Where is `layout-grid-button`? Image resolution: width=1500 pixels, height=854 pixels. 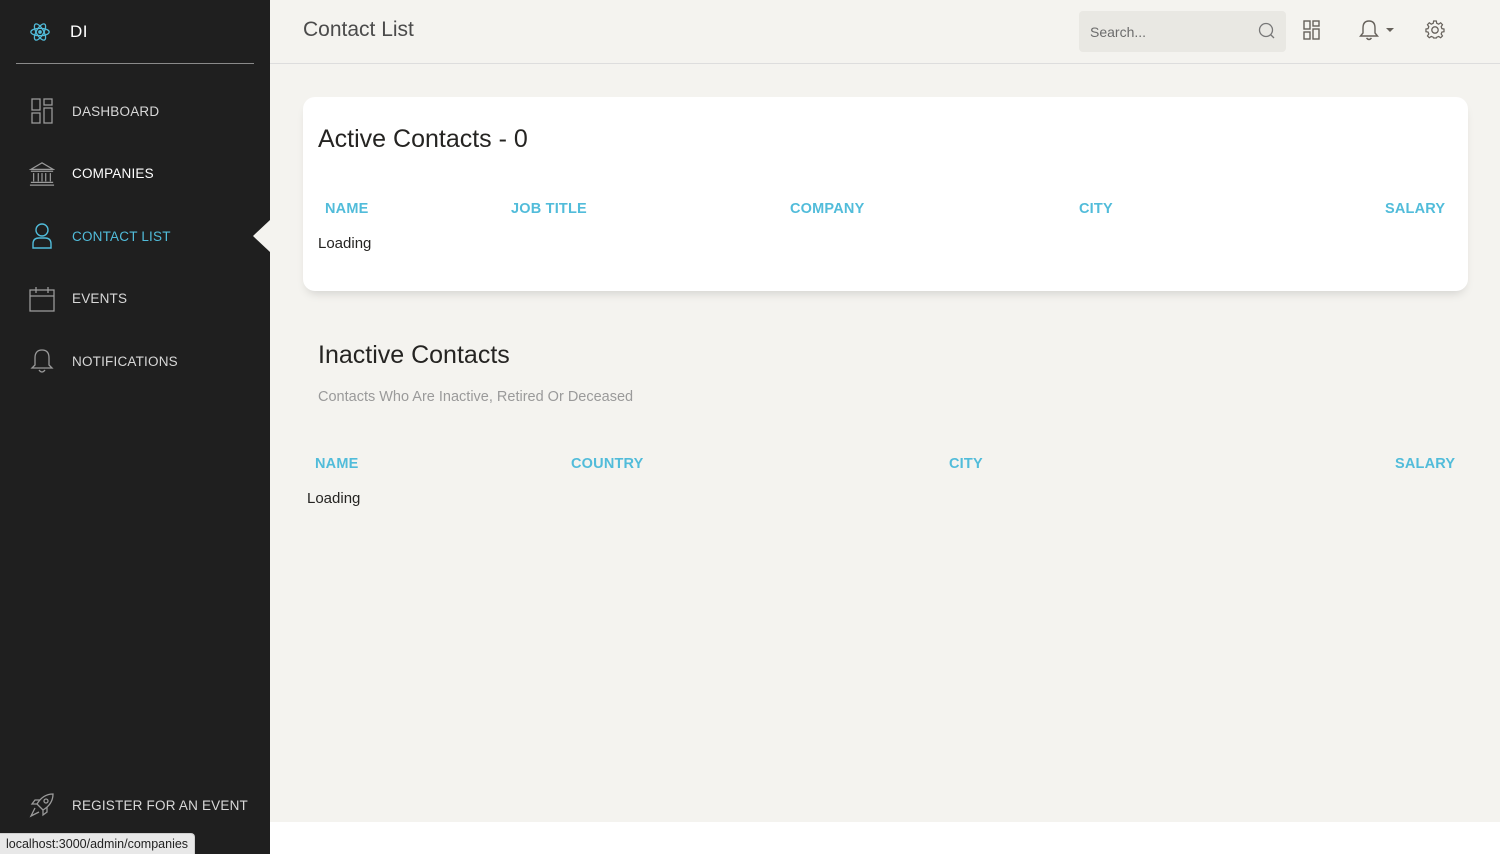
layout-grid-button is located at coordinates (1312, 30).